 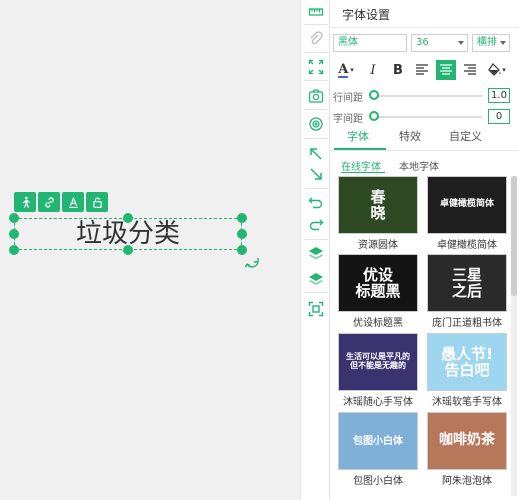 What do you see at coordinates (422, 42) in the screenshot?
I see `font-size-value: 36` at bounding box center [422, 42].